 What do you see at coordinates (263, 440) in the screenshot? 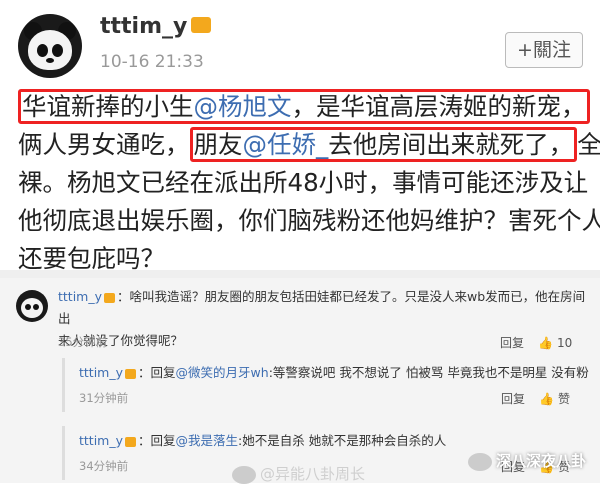
I see `reply-text: tttim_y ：回复@我是落生:她不是自杀 她就不是那种会自杀的人` at bounding box center [263, 440].